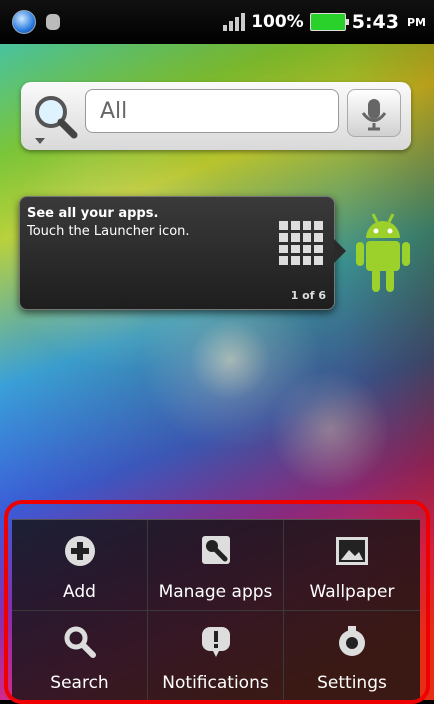  What do you see at coordinates (24, 22) in the screenshot?
I see `browser-notification-icon` at bounding box center [24, 22].